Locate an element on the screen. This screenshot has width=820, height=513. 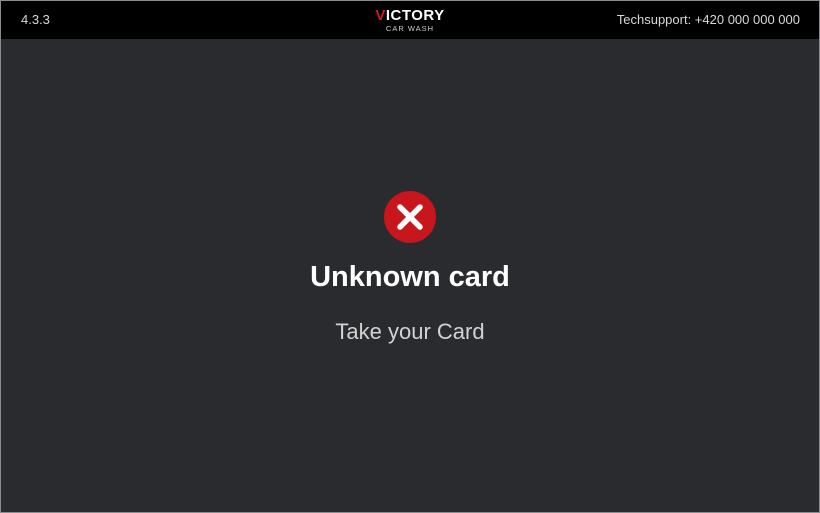
message-subtitle: Take your Card is located at coordinates (410, 331).